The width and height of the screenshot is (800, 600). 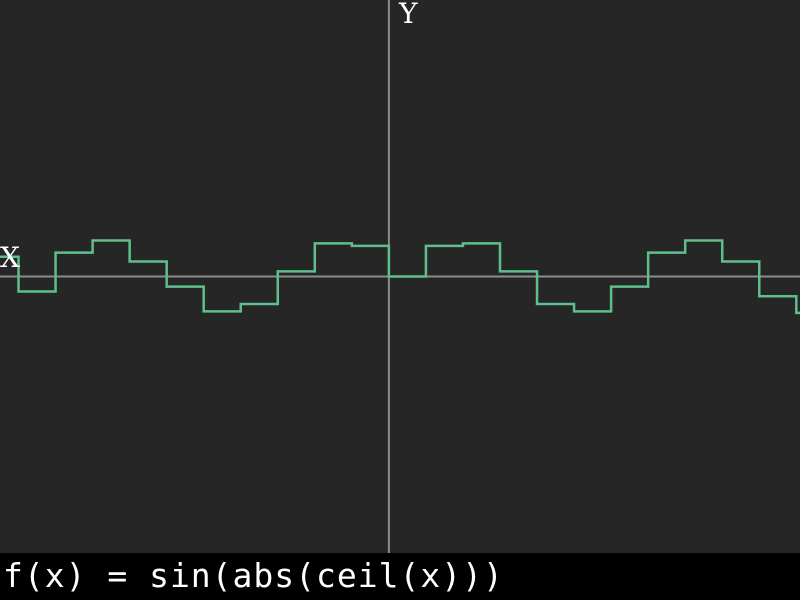 I want to click on formula-bar: f(x) = sin(abs(ceil(x))), so click(x=400, y=576).